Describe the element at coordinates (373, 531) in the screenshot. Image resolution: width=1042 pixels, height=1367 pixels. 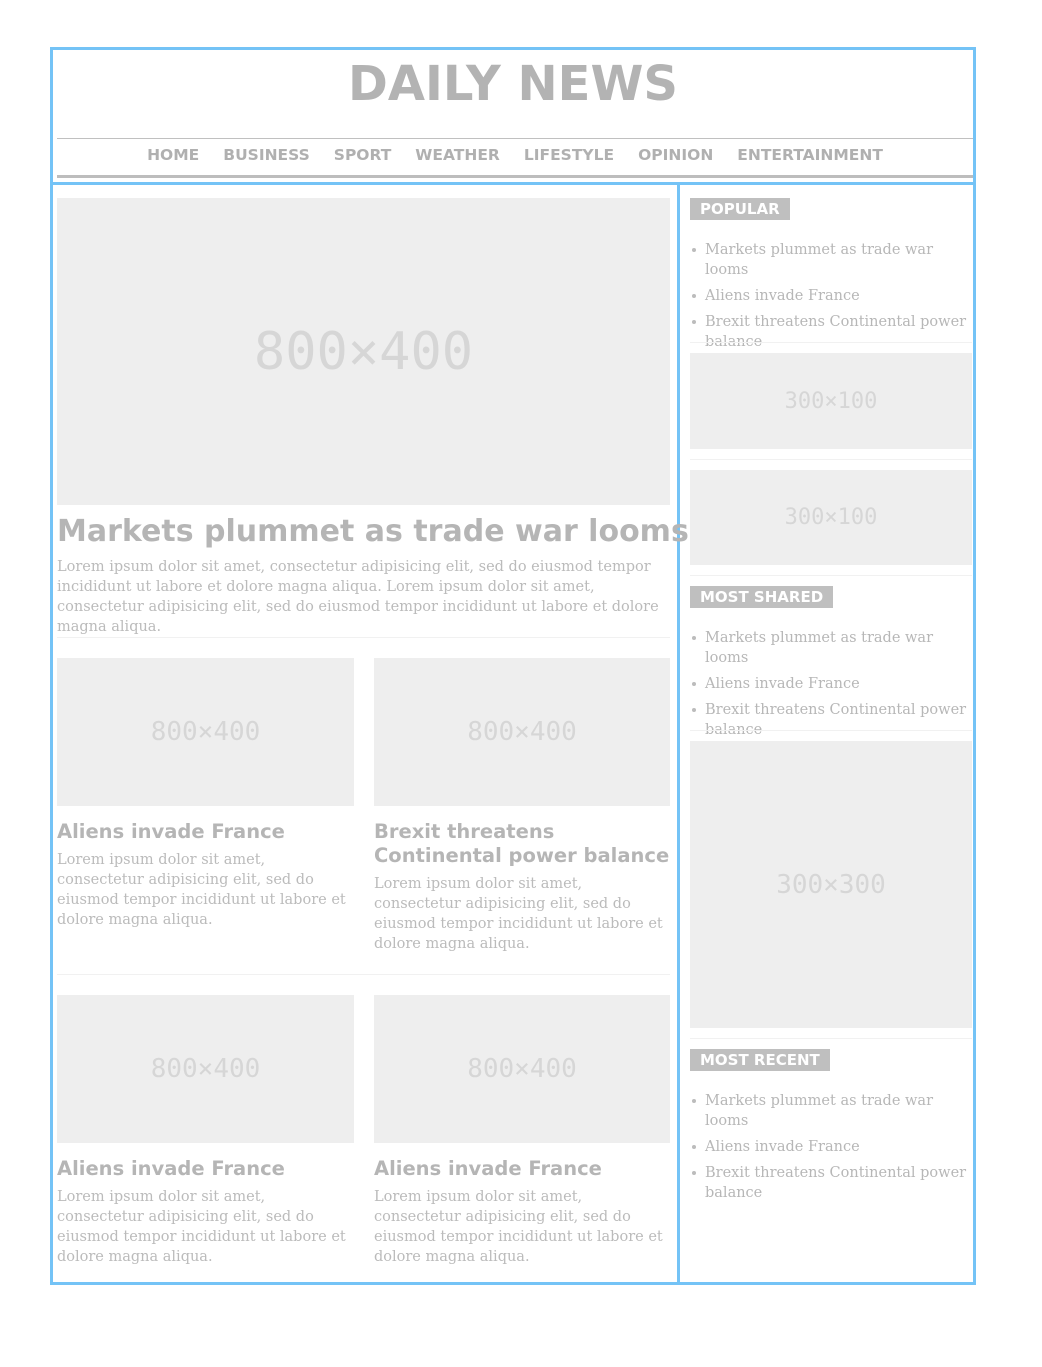
I see `lead-story-headline: Markets plummet as trade war looms` at that location.